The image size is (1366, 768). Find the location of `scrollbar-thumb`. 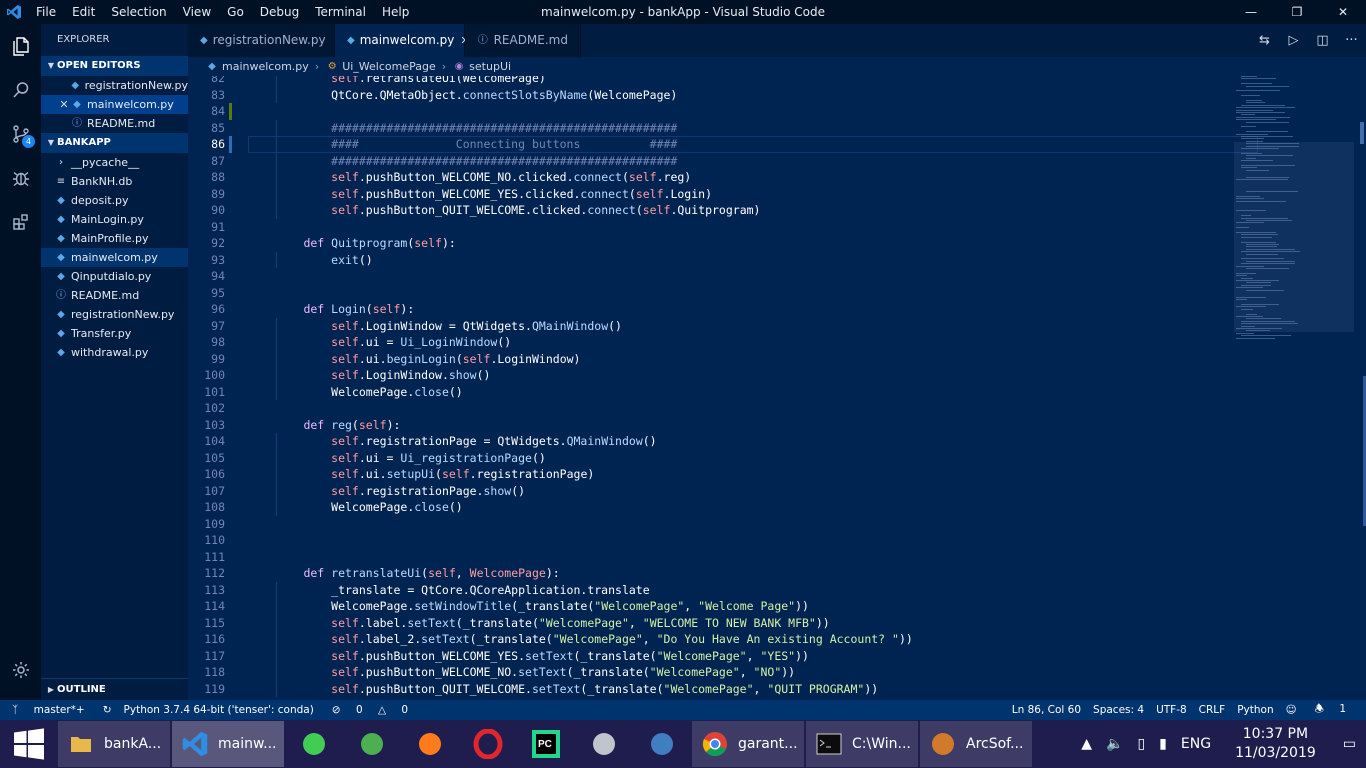

scrollbar-thumb is located at coordinates (1362, 133).